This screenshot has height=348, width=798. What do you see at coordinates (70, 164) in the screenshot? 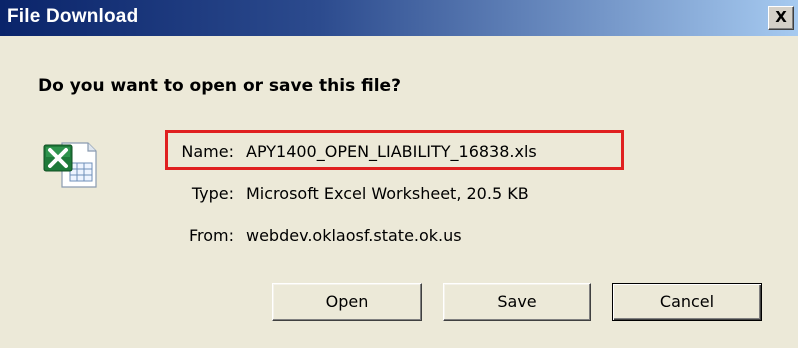
I see `excel-file-icon` at bounding box center [70, 164].